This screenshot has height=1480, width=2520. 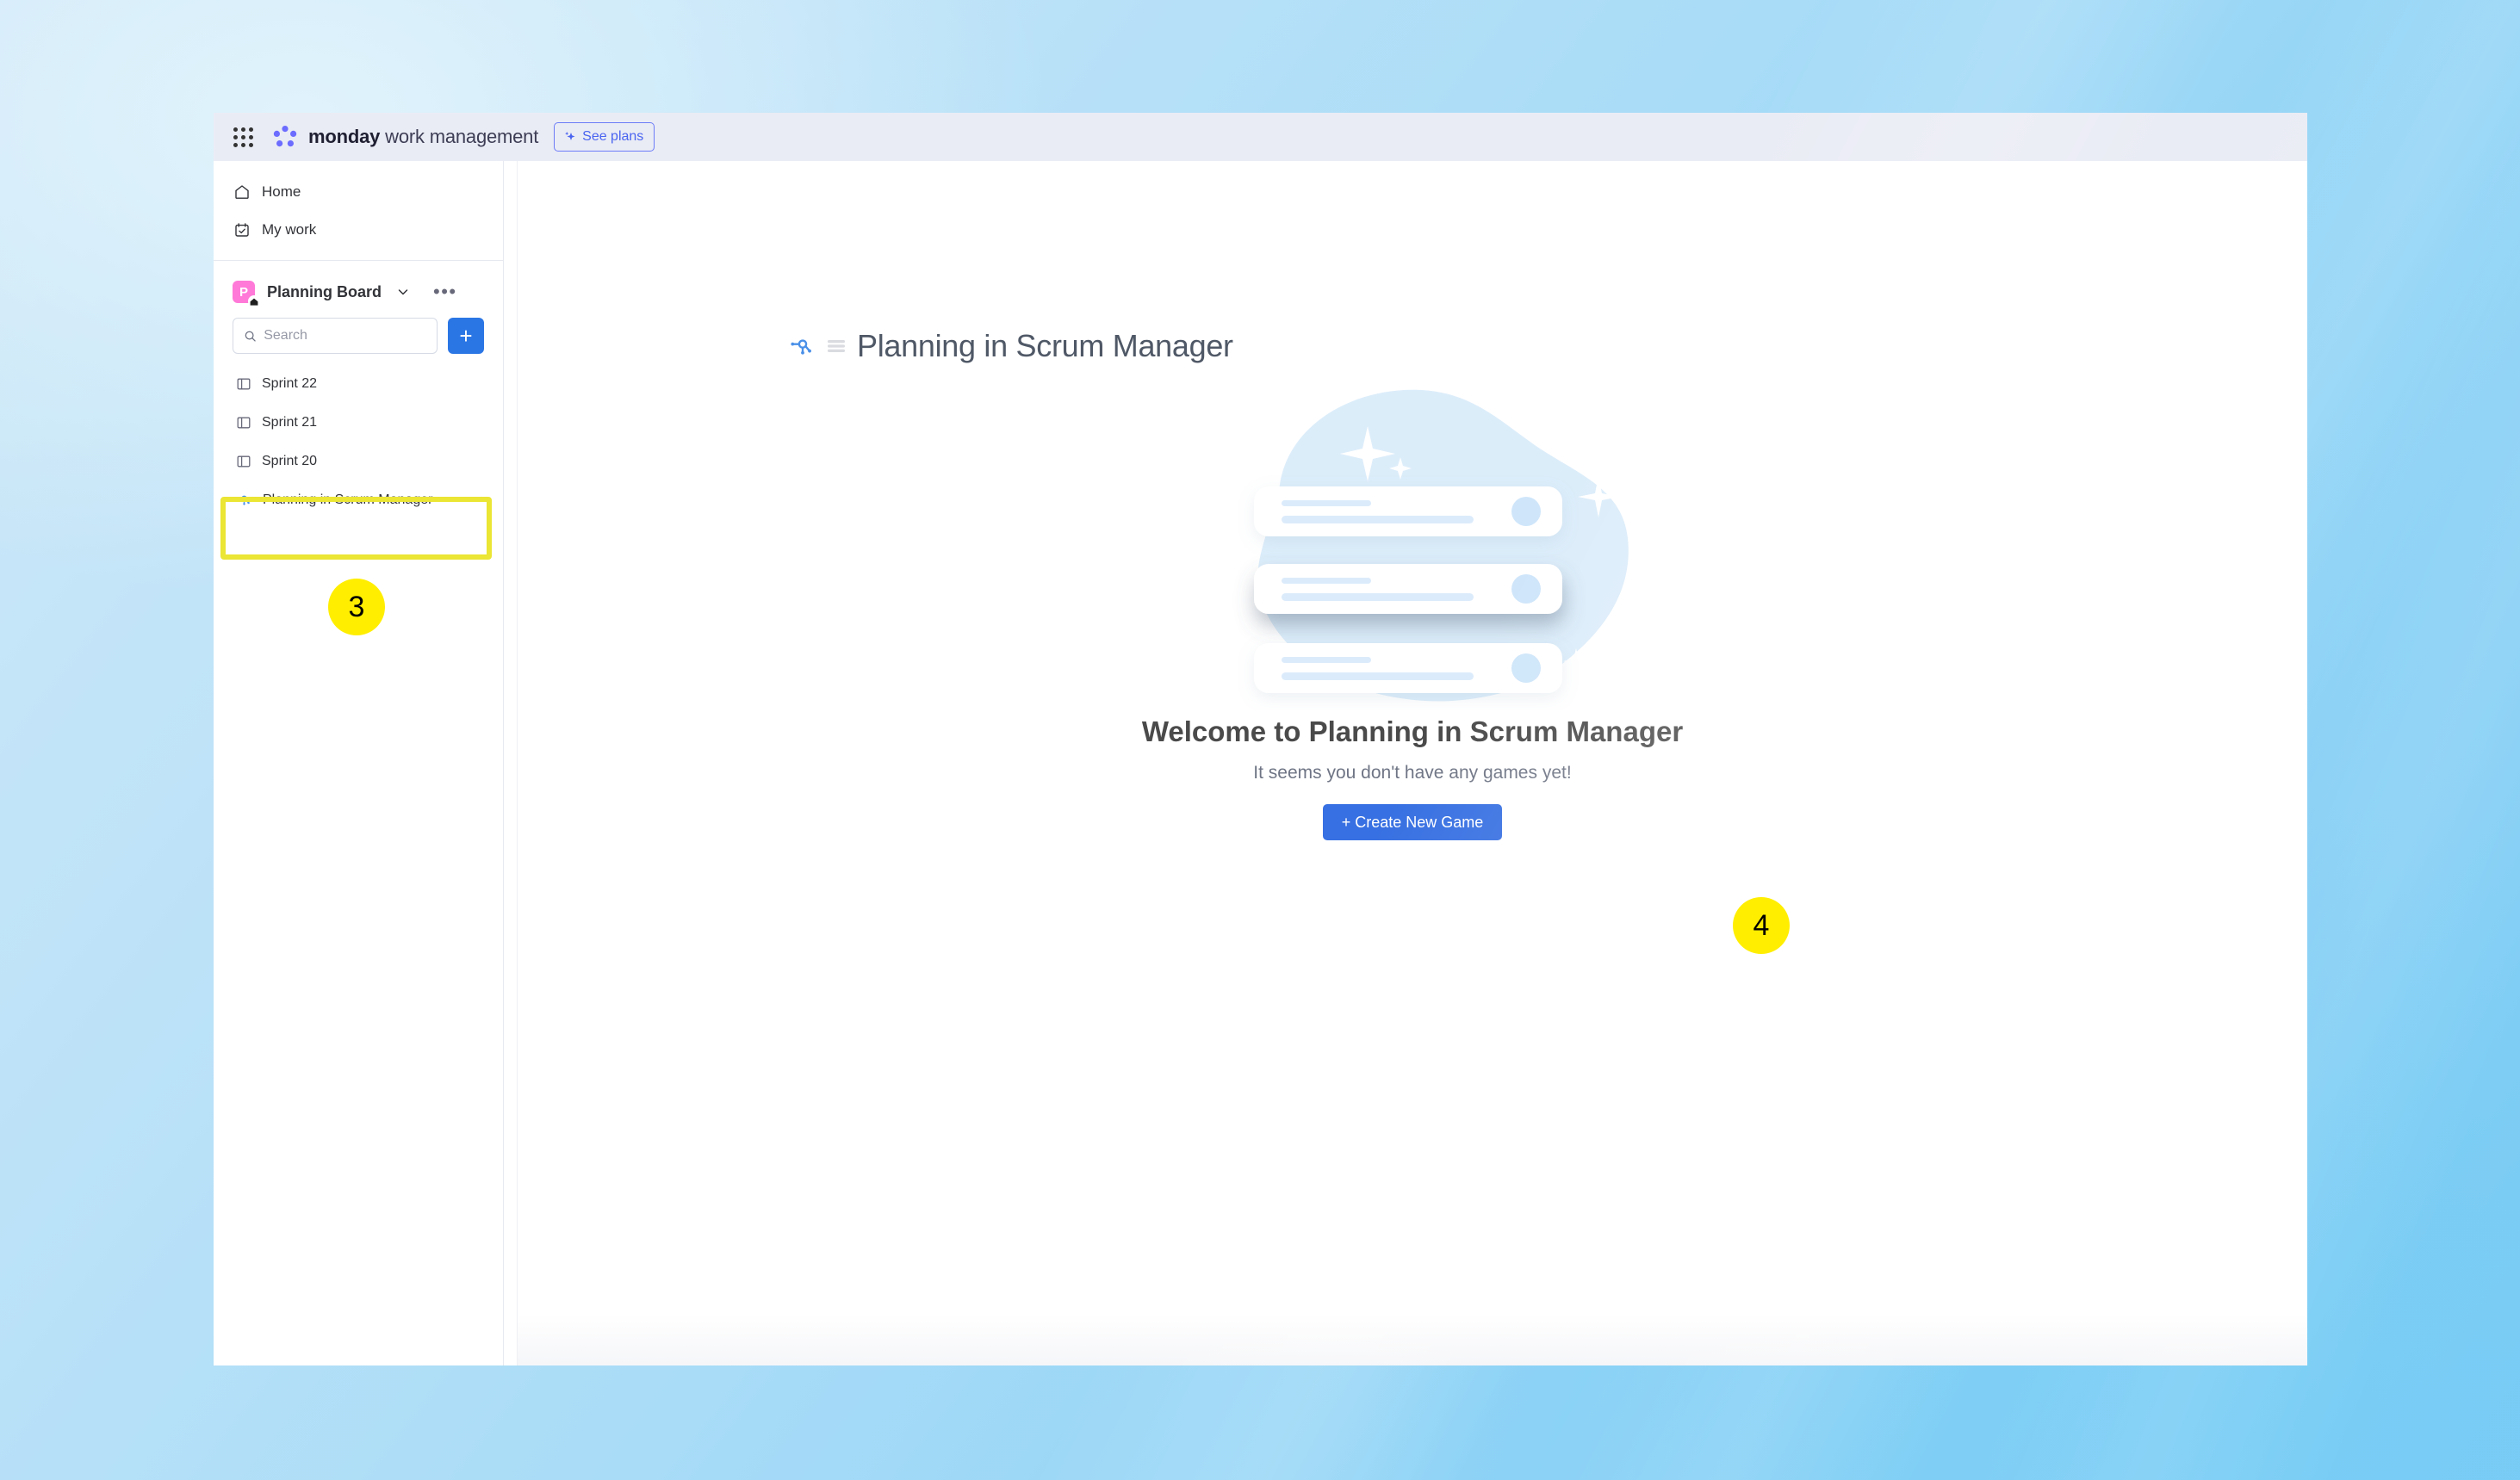 What do you see at coordinates (1411, 545) in the screenshot?
I see `empty-cards-illustration` at bounding box center [1411, 545].